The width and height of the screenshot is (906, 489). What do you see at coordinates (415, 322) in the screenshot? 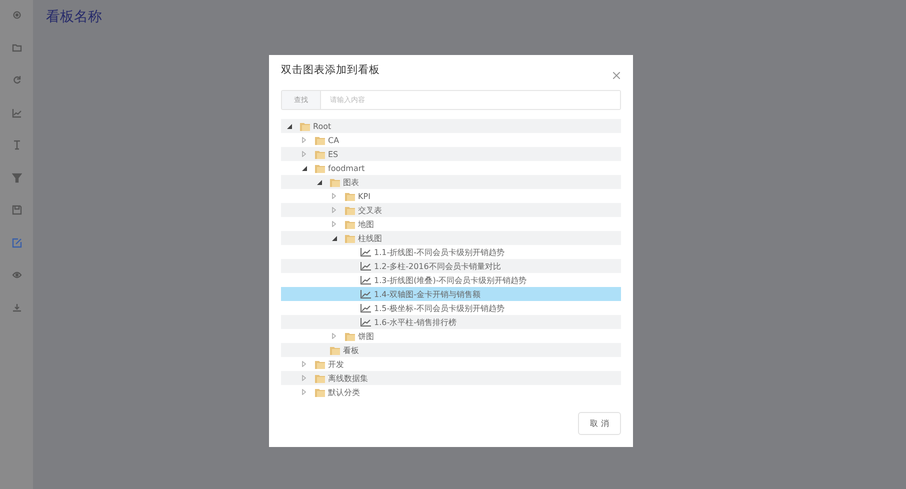
I see `tree-label: 1.6-水平柱-销售排行榜` at bounding box center [415, 322].